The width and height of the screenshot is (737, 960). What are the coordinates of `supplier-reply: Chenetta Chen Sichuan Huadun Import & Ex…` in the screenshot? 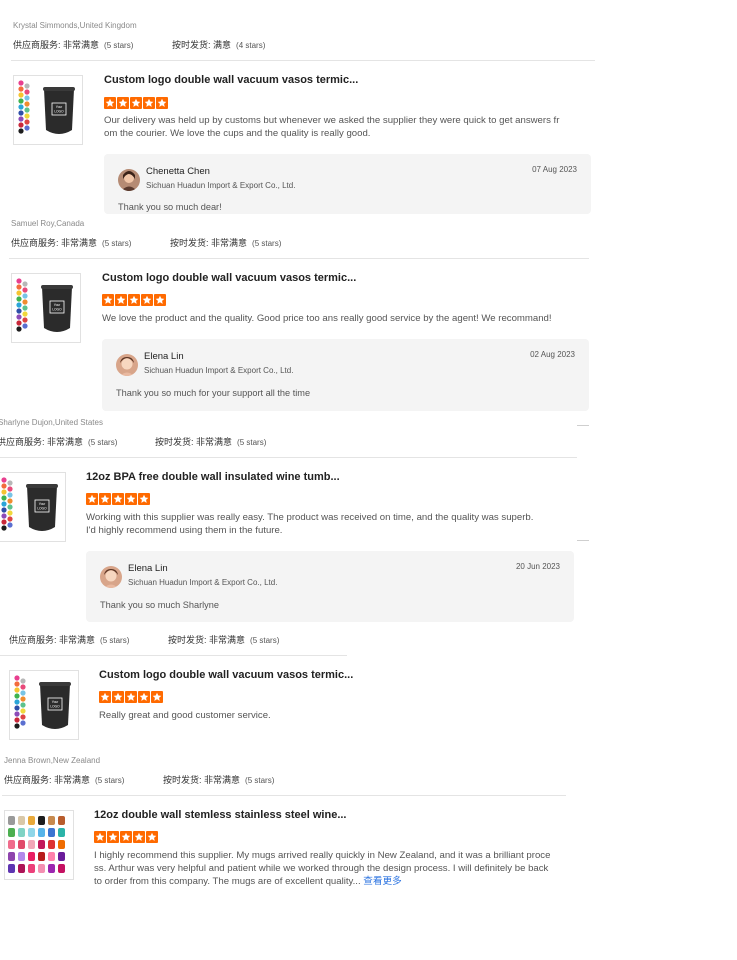 It's located at (347, 184).